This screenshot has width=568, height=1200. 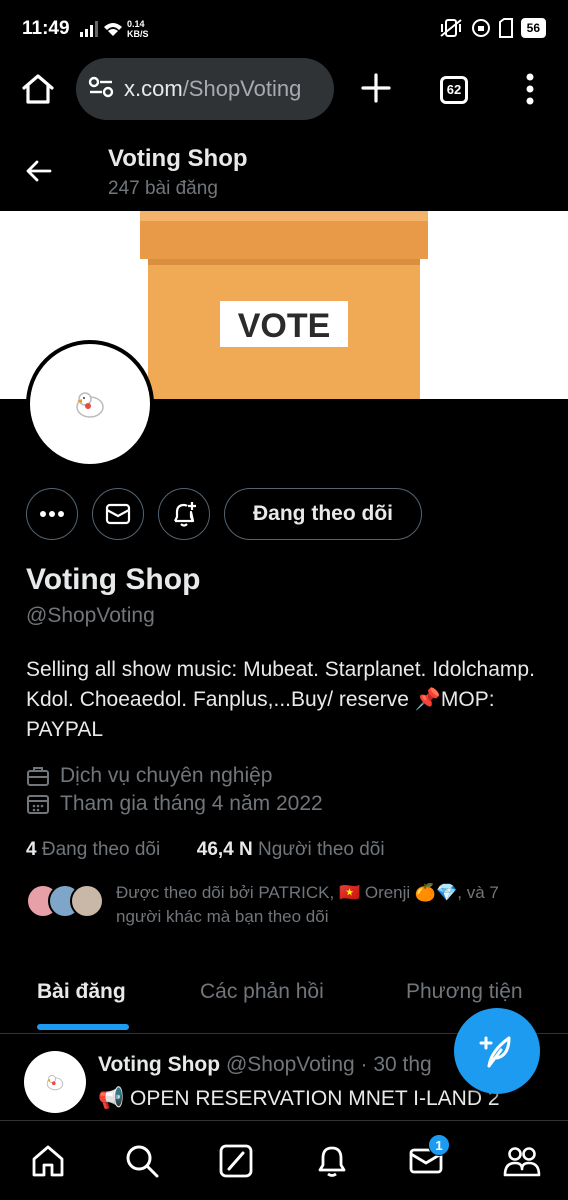 What do you see at coordinates (376, 90) in the screenshot?
I see `new-tab-icon` at bounding box center [376, 90].